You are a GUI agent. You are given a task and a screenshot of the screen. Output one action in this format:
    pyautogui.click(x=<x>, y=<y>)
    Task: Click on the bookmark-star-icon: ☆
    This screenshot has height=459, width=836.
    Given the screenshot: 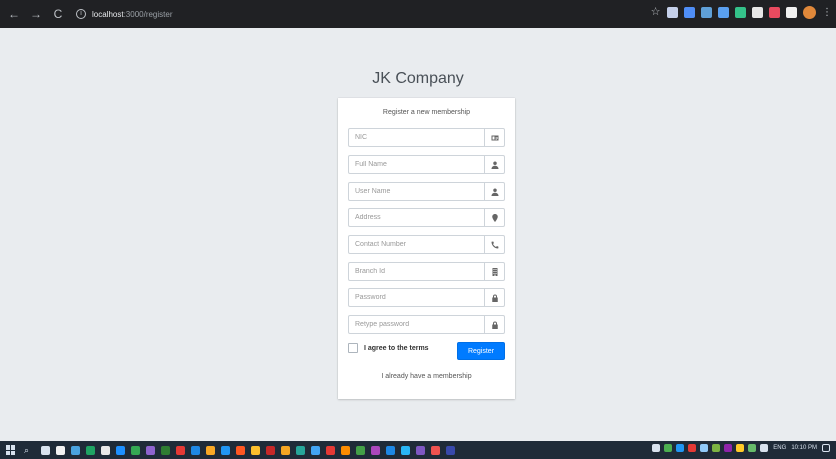 What is the action you would take?
    pyautogui.click(x=655, y=12)
    